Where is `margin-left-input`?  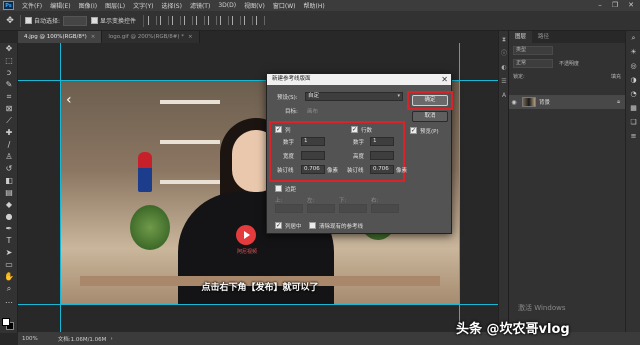 margin-left-input is located at coordinates (321, 208).